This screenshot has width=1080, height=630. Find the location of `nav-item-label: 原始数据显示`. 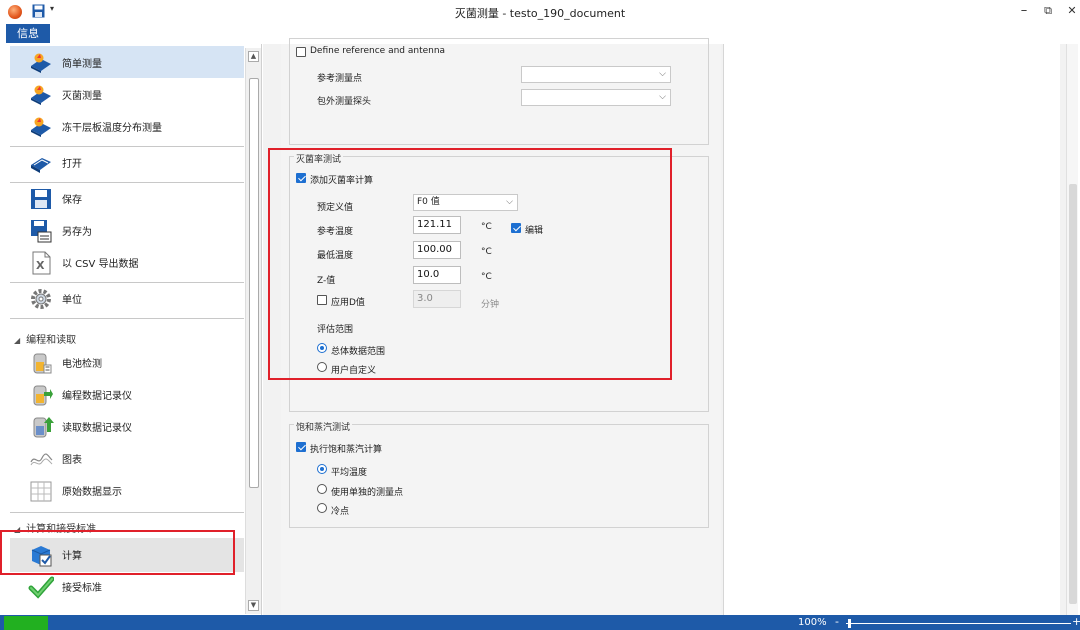

nav-item-label: 原始数据显示 is located at coordinates (92, 492).